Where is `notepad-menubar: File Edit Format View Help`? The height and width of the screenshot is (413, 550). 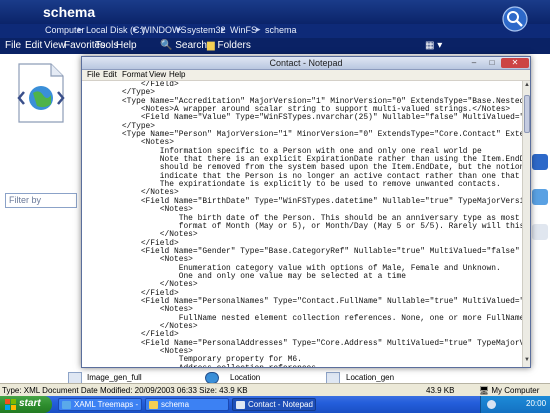
notepad-menubar: File Edit Format View Help is located at coordinates (306, 75).